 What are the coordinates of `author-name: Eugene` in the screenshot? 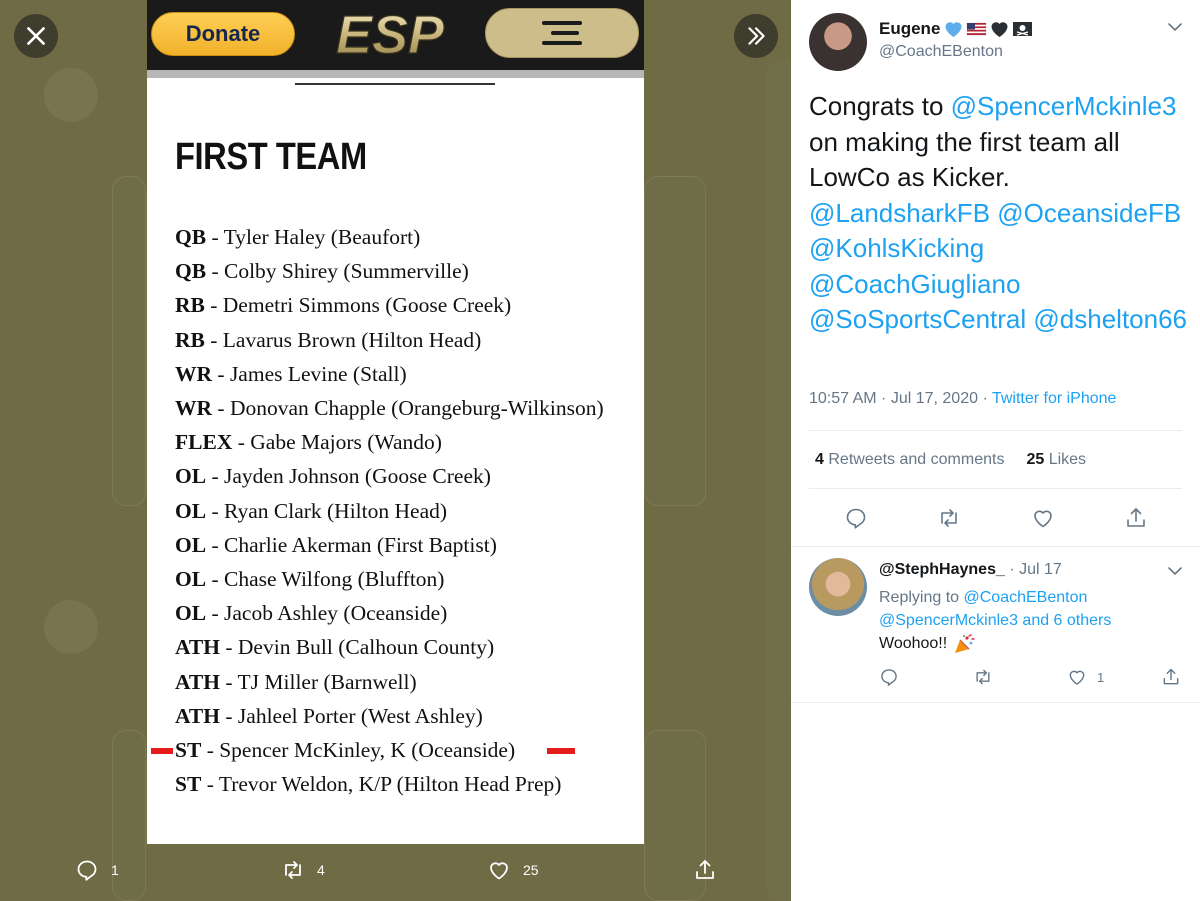 It's located at (909, 29).